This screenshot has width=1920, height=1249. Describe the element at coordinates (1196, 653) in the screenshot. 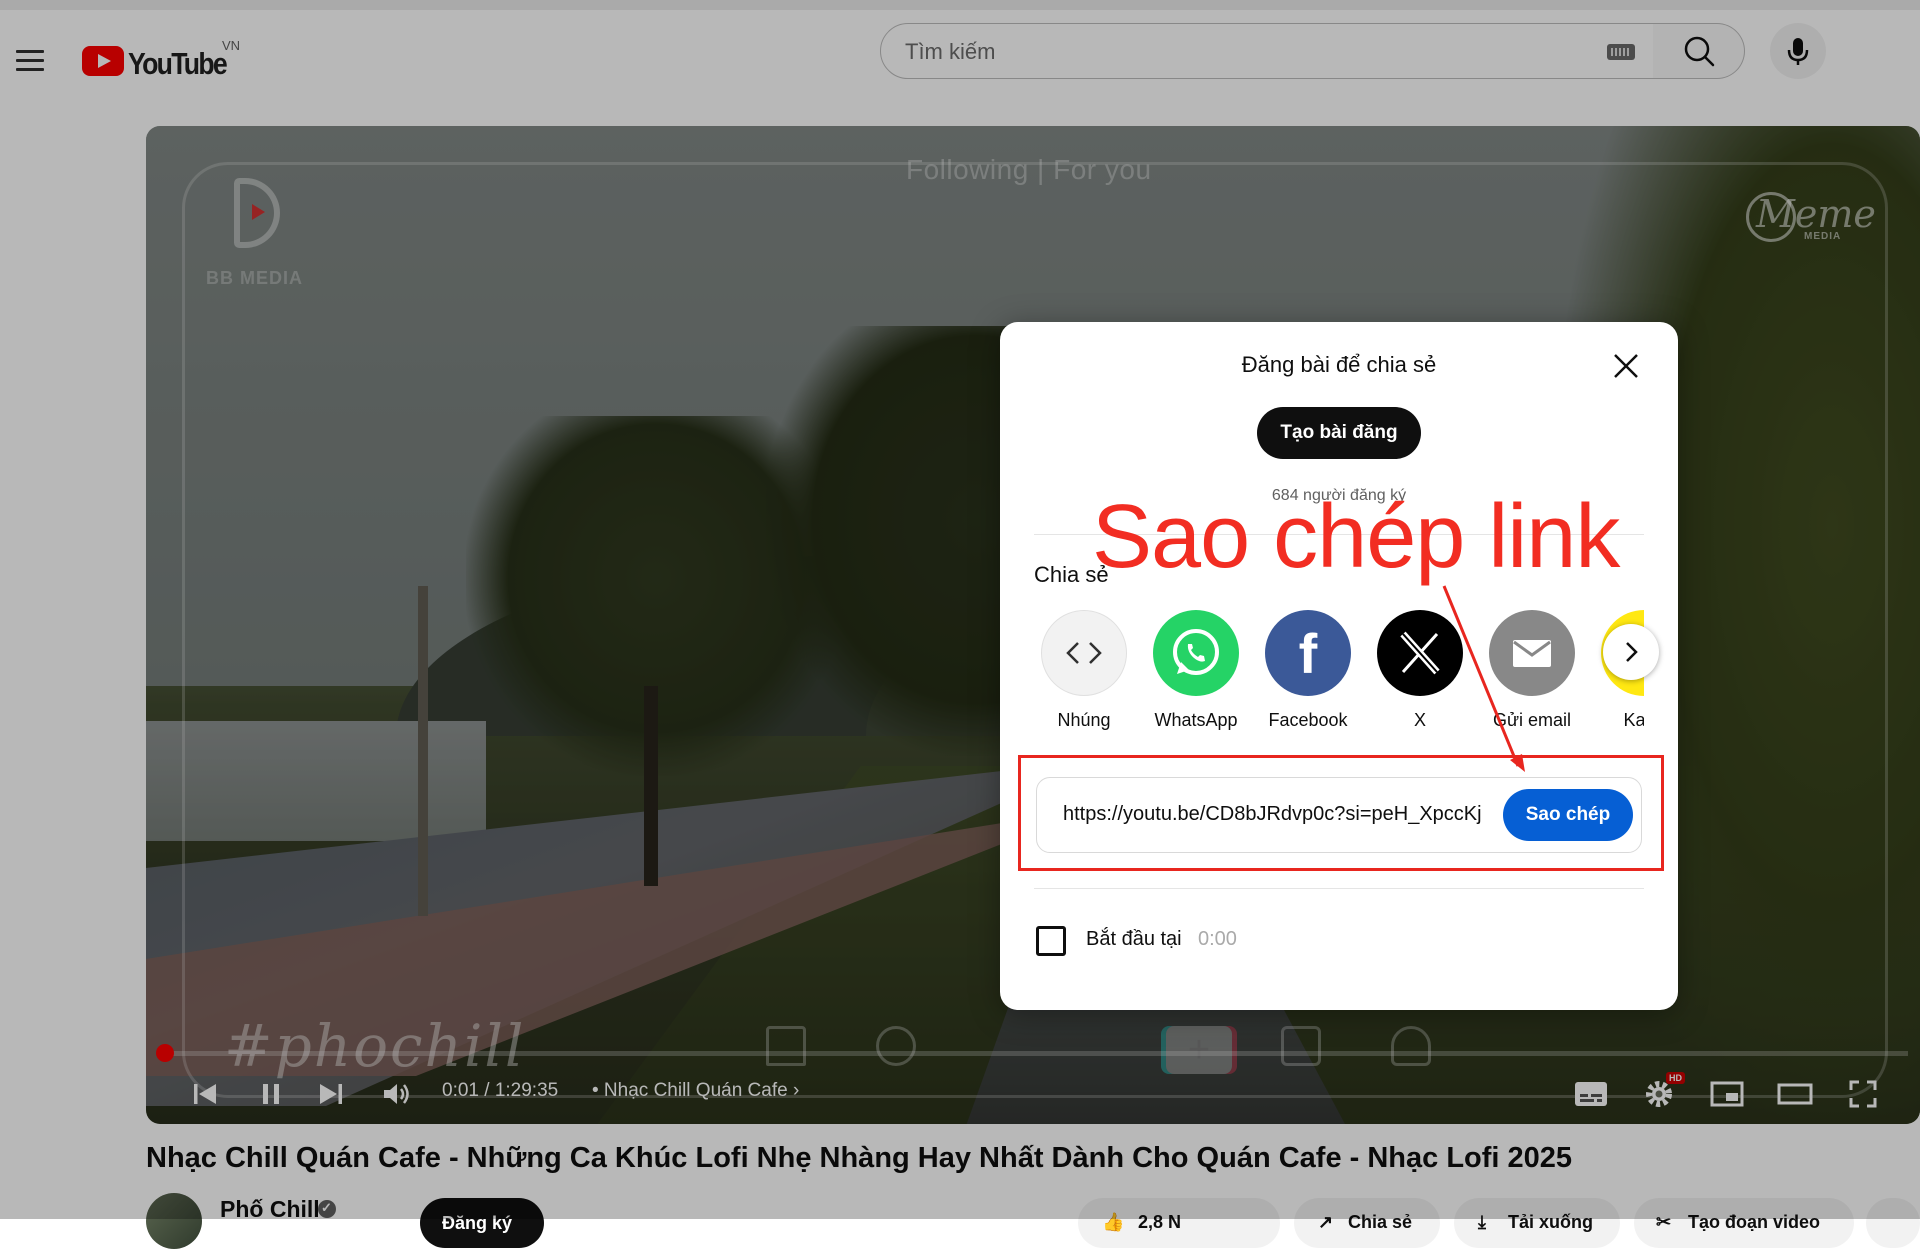

I see `whatsapp-icon` at that location.